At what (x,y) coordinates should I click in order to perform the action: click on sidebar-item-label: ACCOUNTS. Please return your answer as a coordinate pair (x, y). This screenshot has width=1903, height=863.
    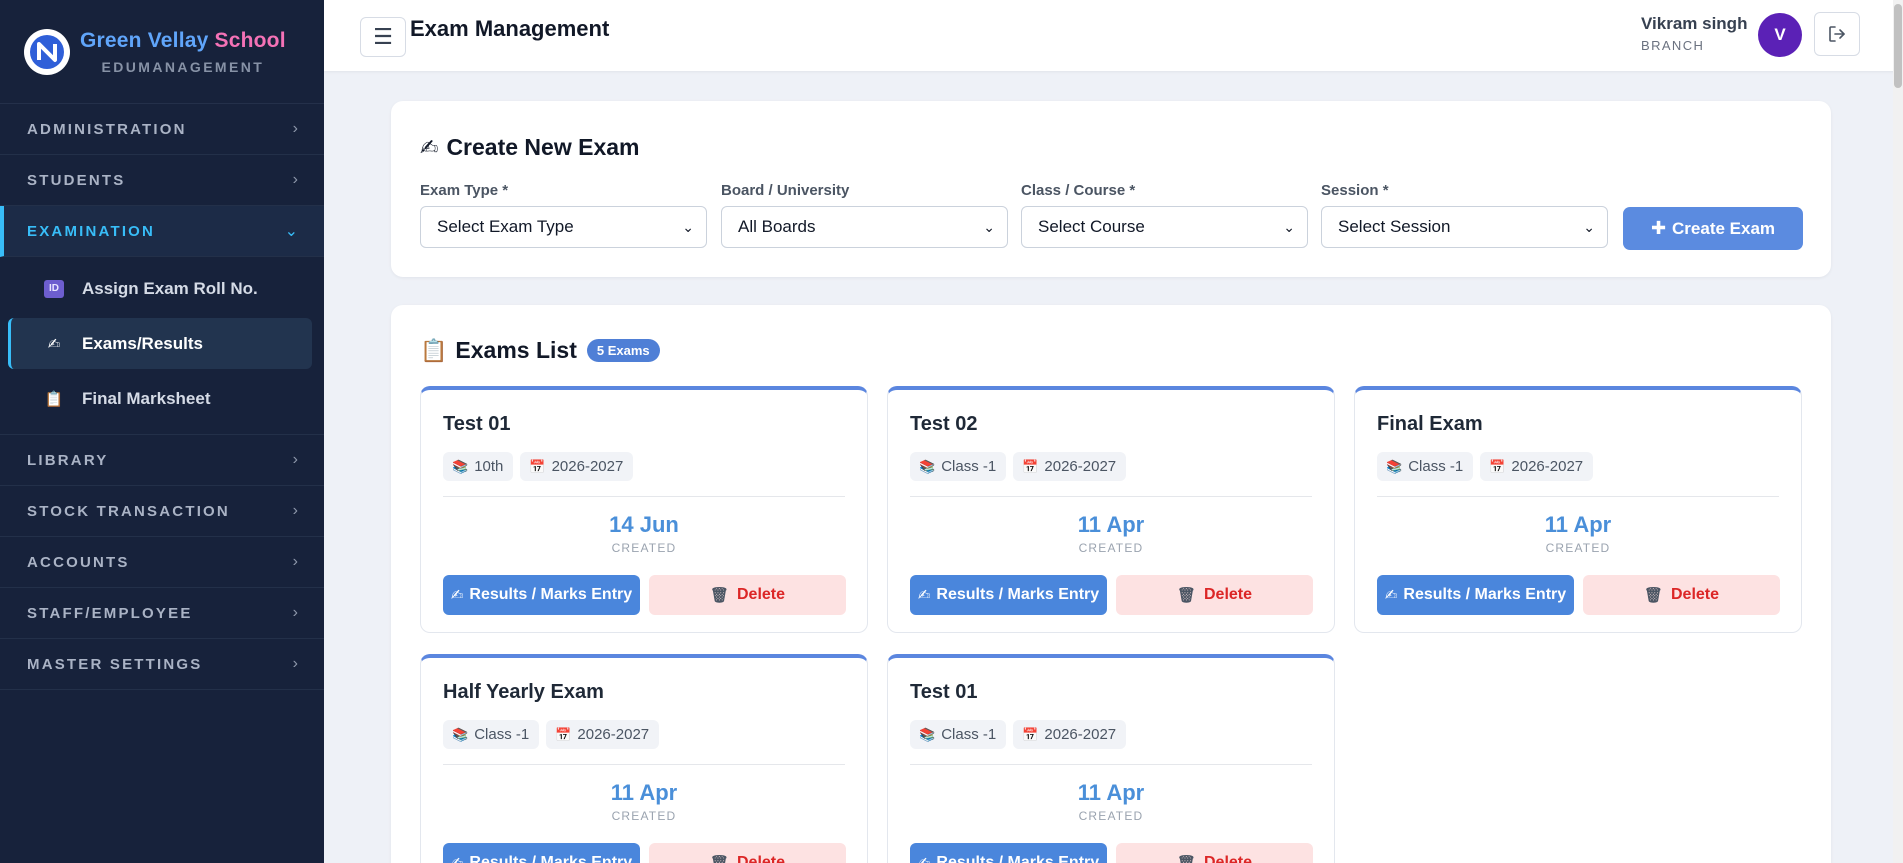
    Looking at the image, I should click on (78, 562).